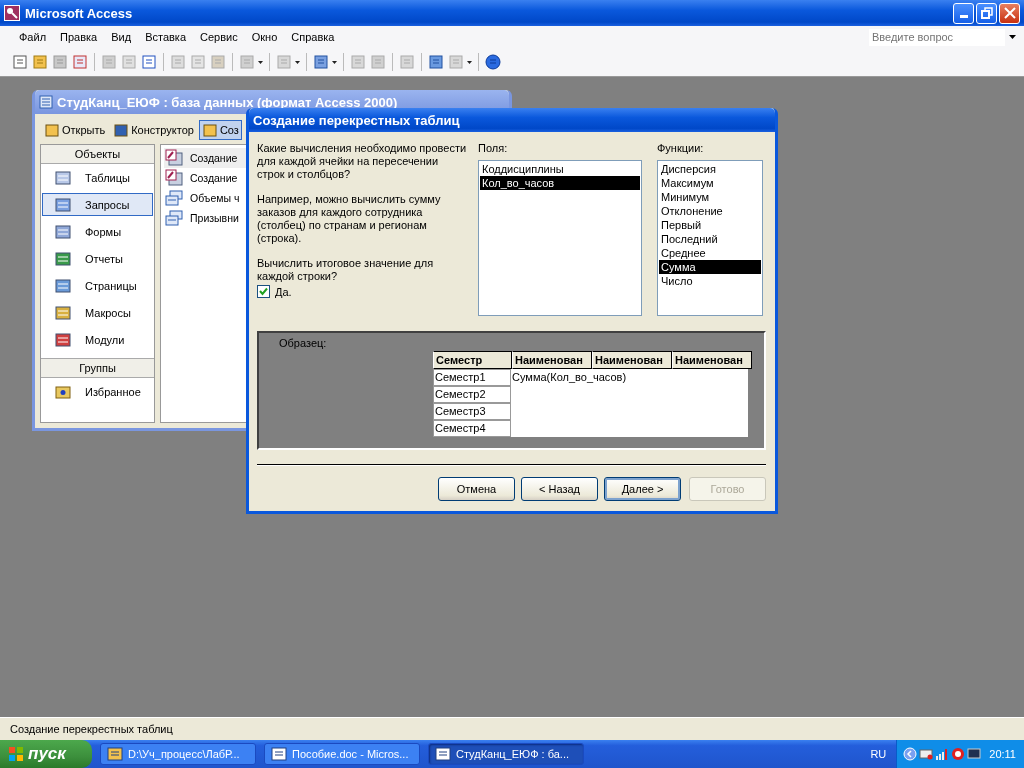  Describe the element at coordinates (121, 37) in the screenshot. I see `menu-item: Вид` at that location.